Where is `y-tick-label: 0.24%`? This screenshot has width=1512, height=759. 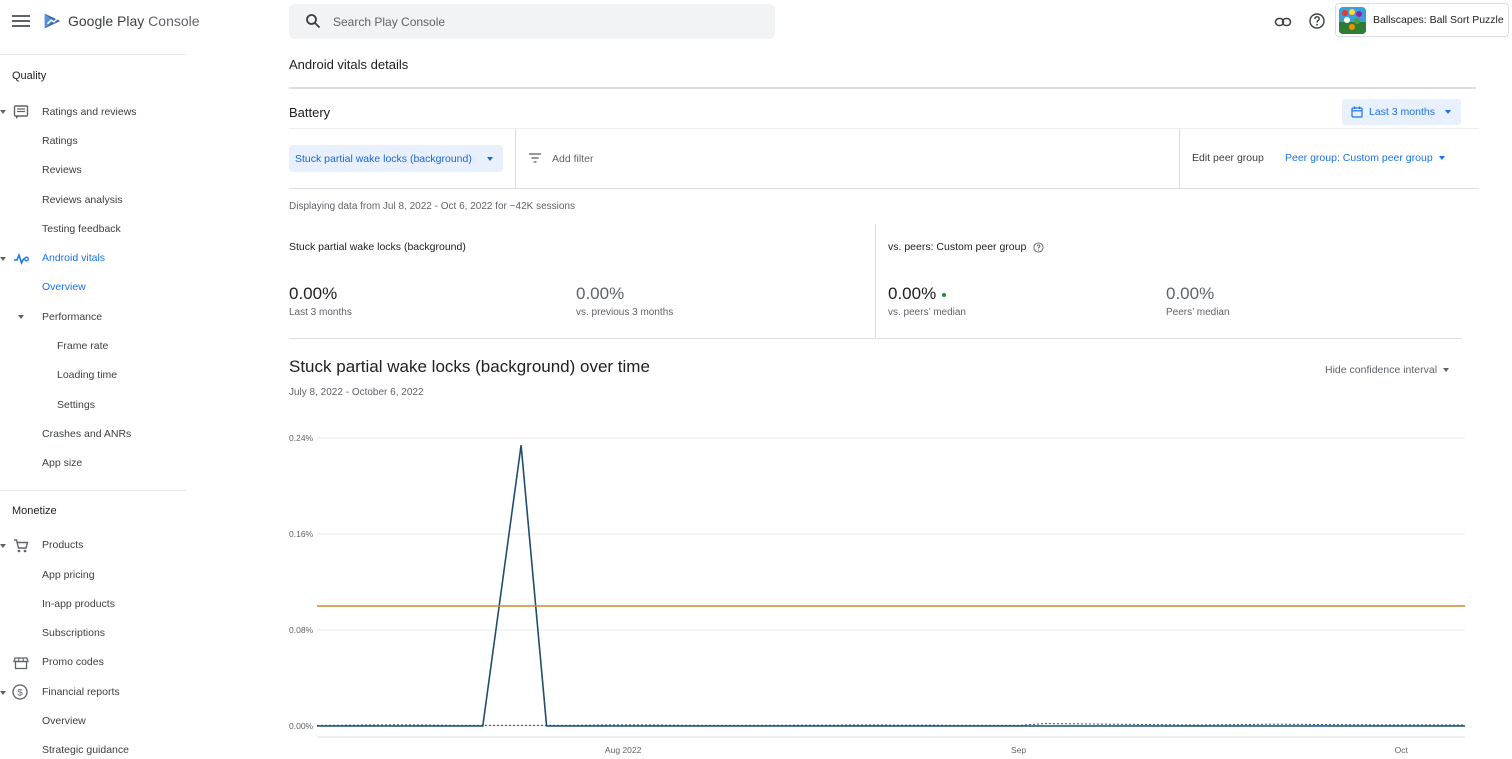
y-tick-label: 0.24% is located at coordinates (301, 438).